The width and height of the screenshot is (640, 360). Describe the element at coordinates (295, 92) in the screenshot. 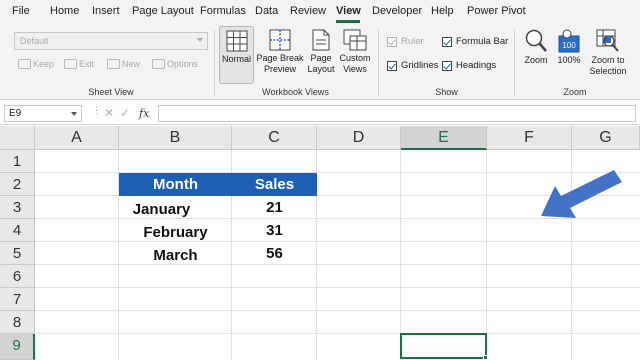

I see `workbook-views-group-label: Workbook Views` at that location.